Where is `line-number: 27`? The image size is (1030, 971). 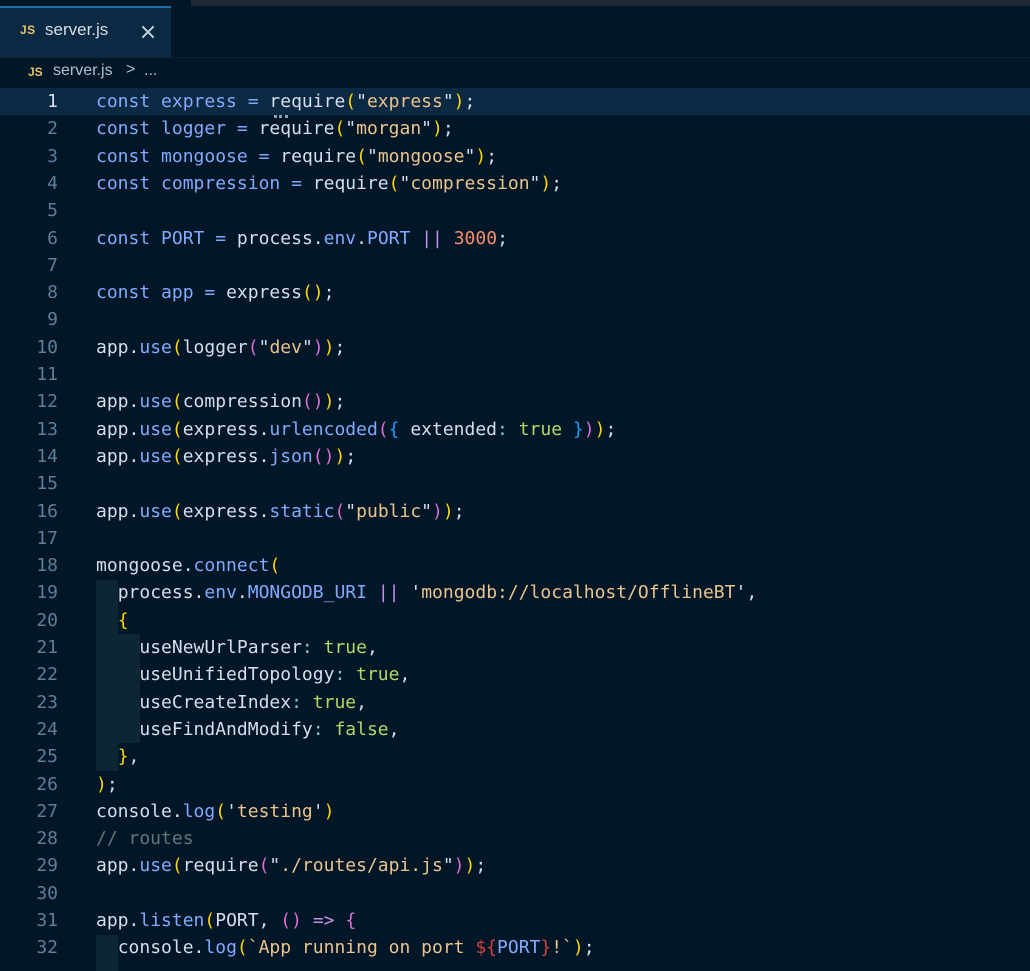
line-number: 27 is located at coordinates (47, 811).